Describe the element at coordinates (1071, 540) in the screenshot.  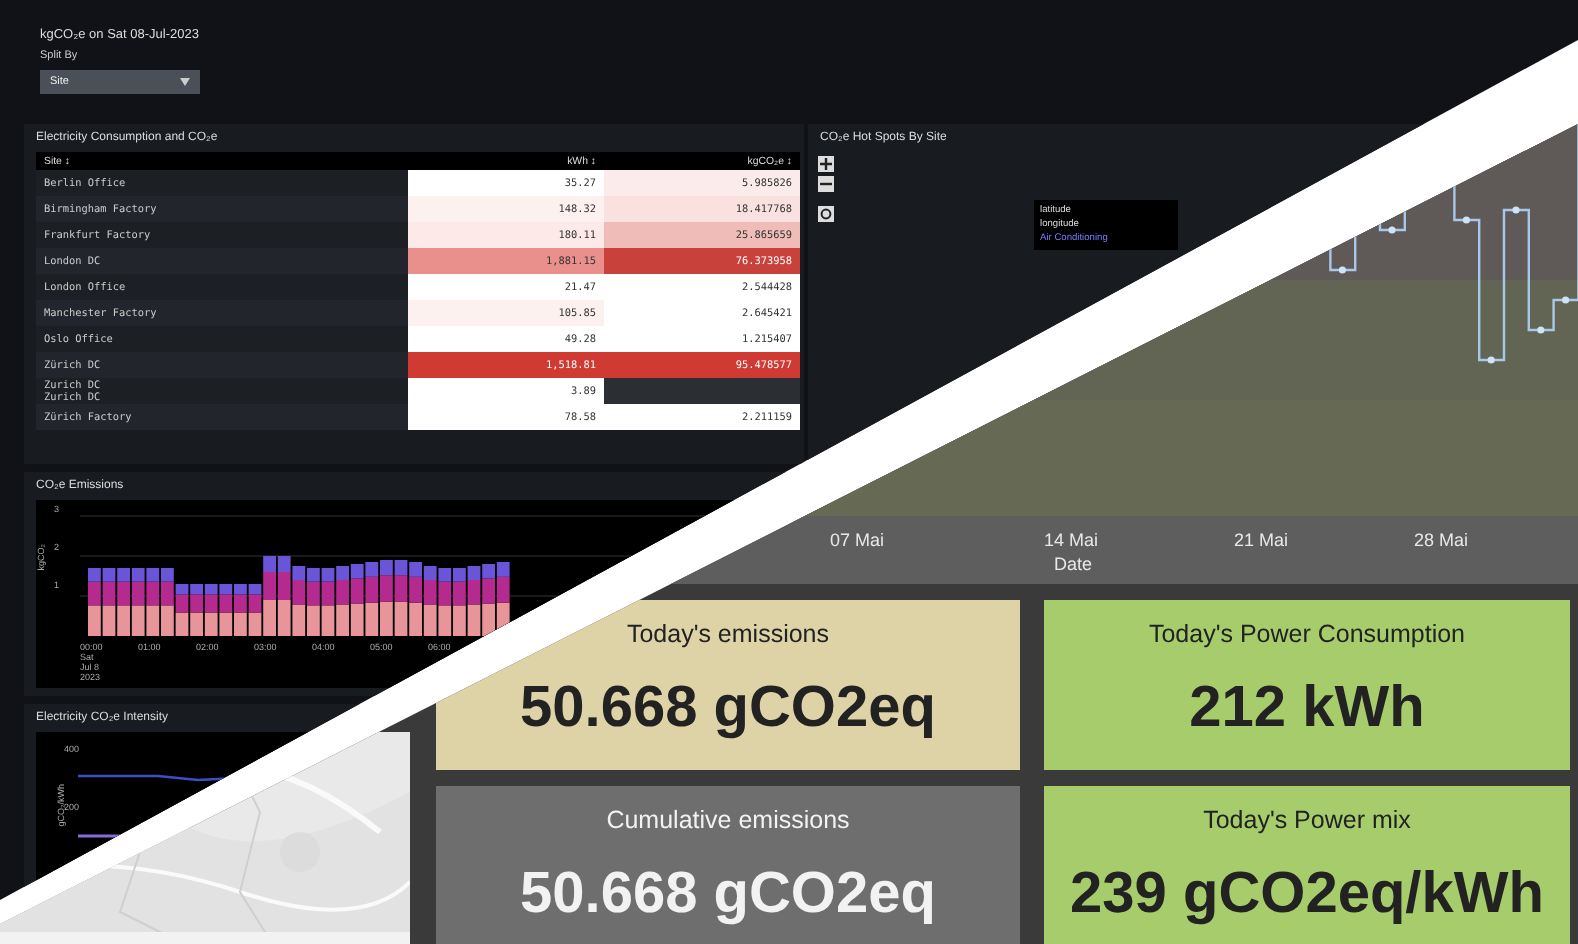
I see `tick-label: 14 Mai` at that location.